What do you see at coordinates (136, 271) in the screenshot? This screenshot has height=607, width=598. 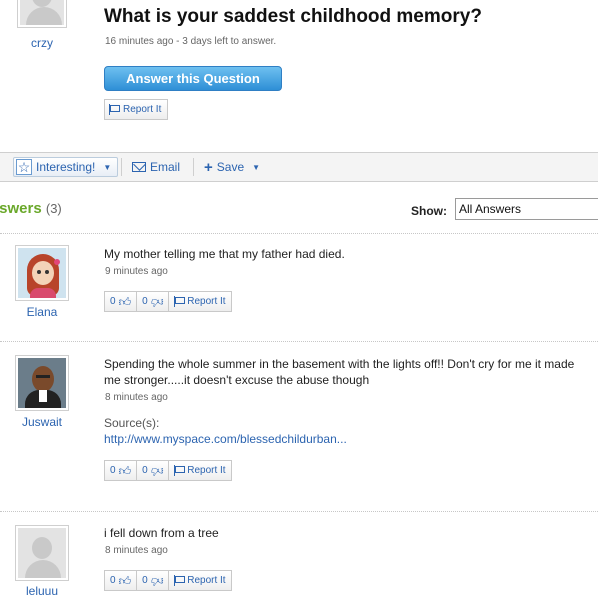 I see `answer-time: 9 minutes ago` at bounding box center [136, 271].